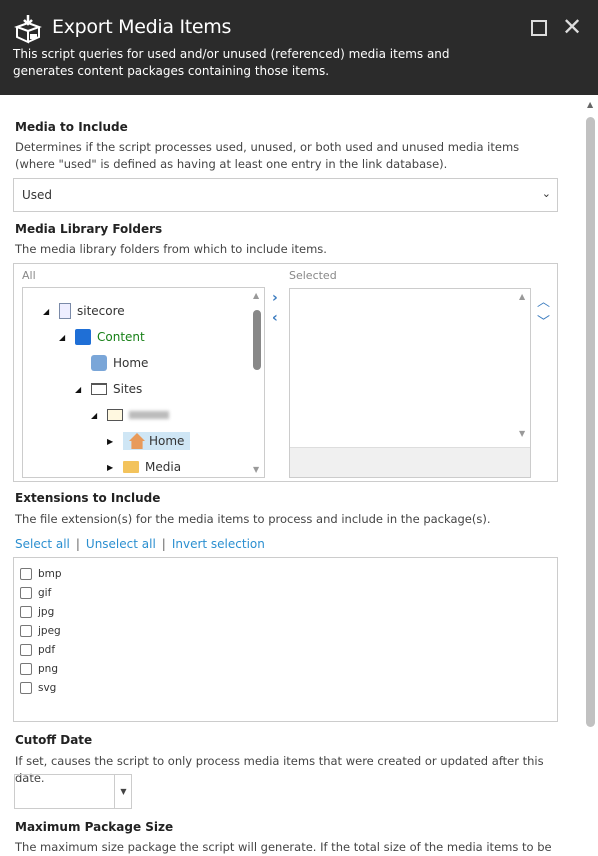  I want to click on media-include-select: Used ⌄, so click(285, 195).